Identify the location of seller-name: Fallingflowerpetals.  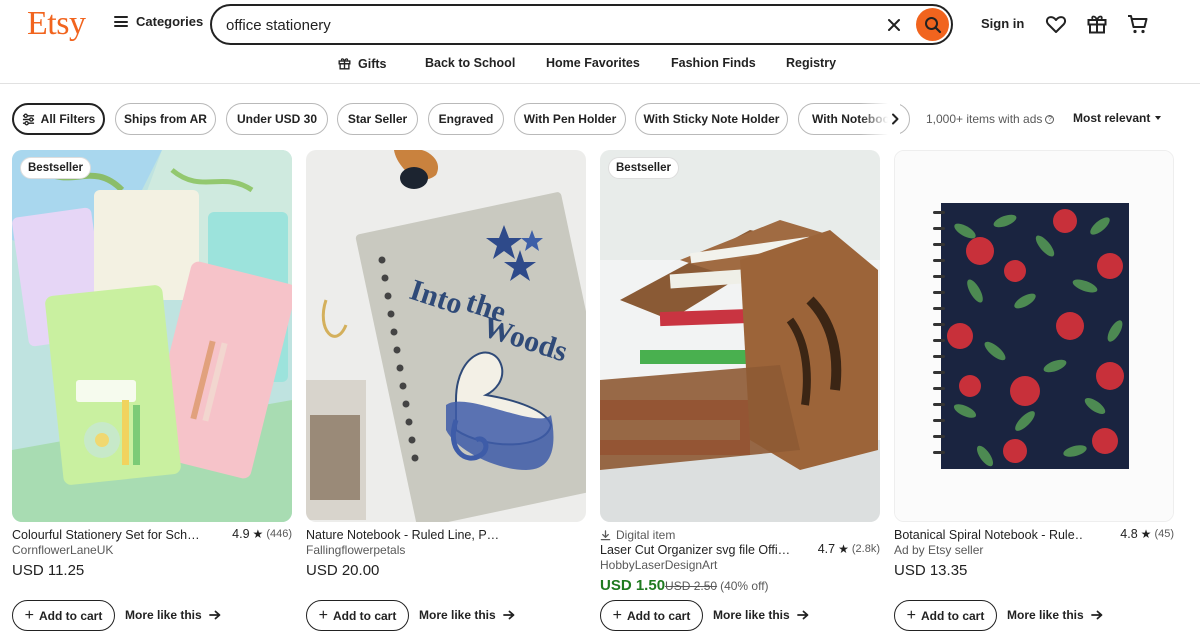
(355, 550).